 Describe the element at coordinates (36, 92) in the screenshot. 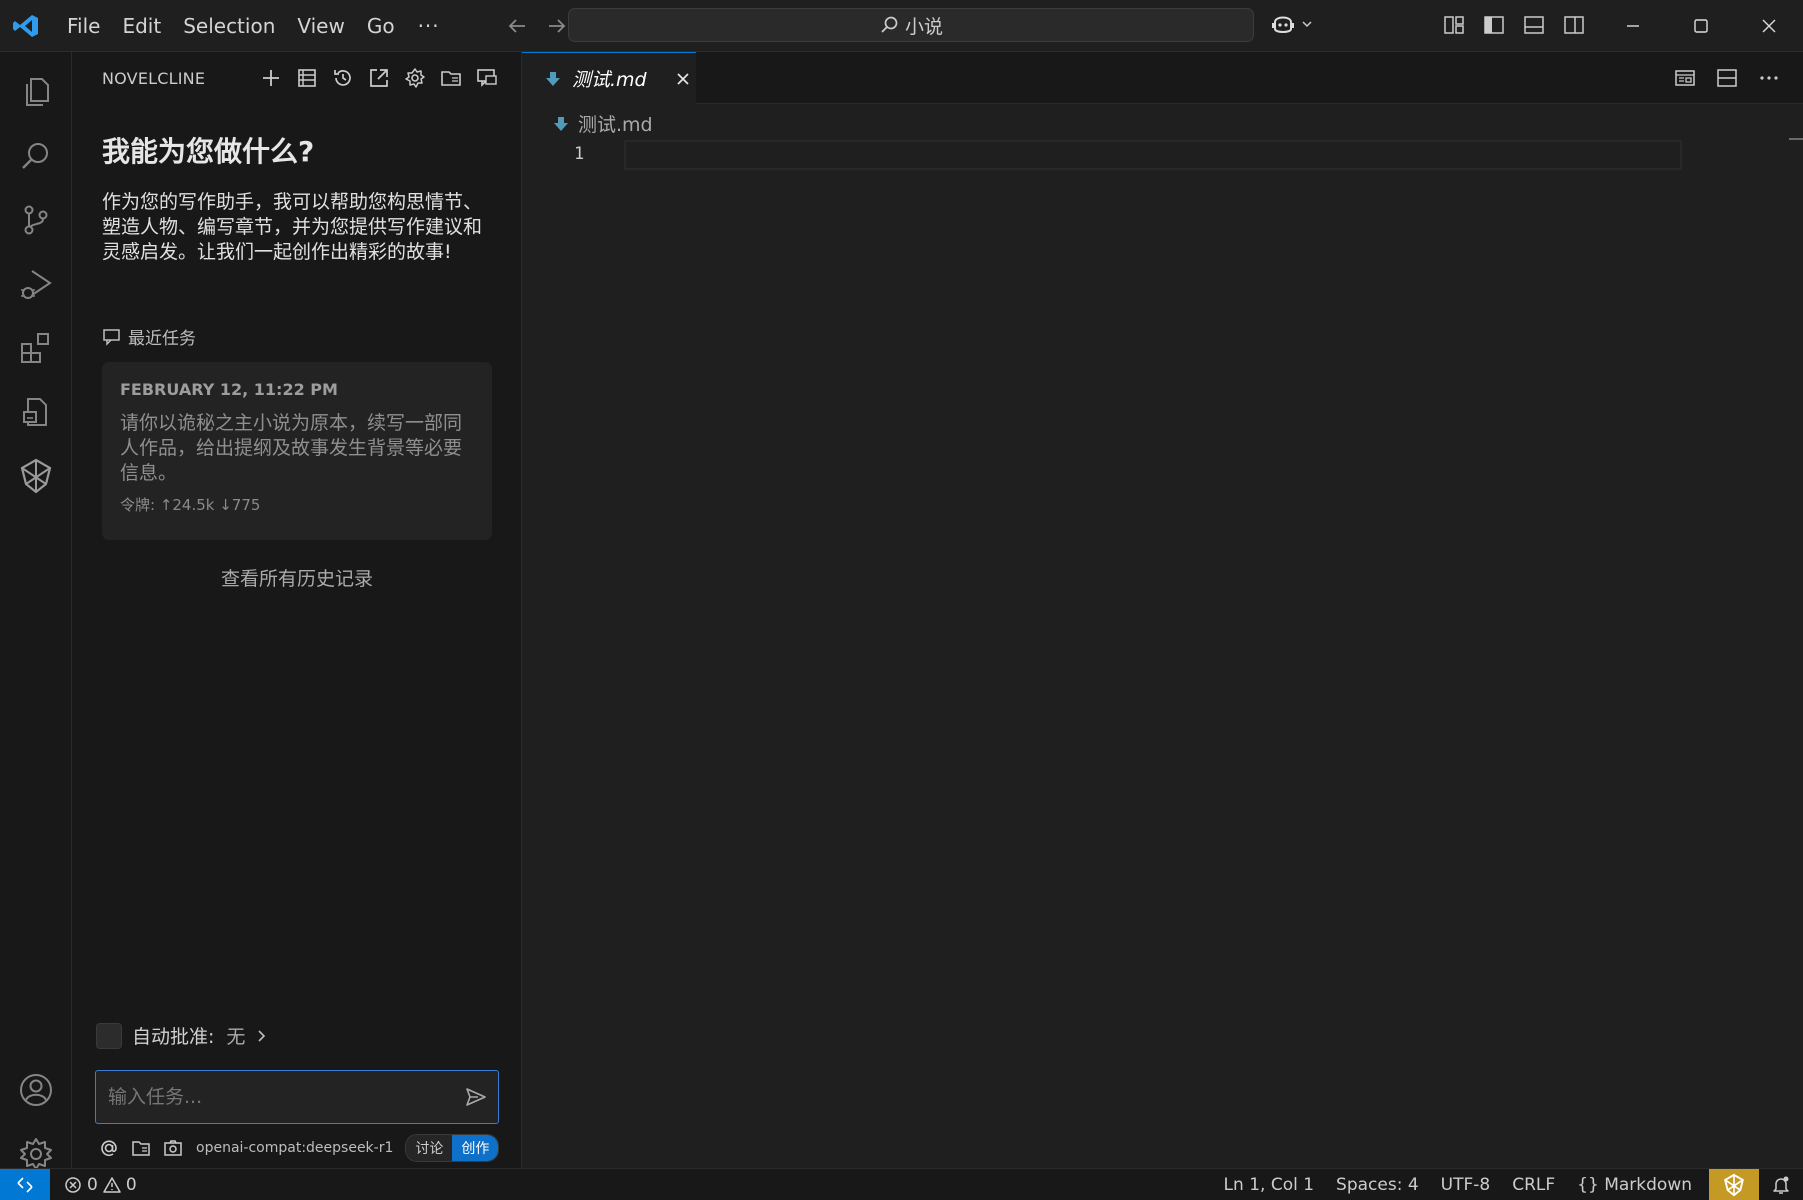

I see `explorer-icon` at that location.